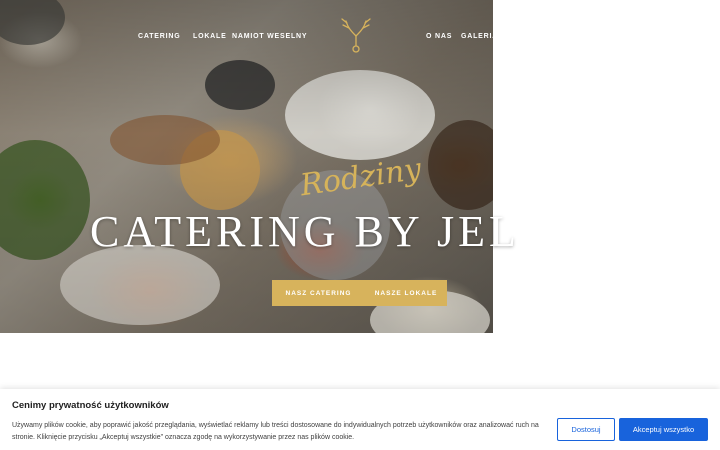 Image resolution: width=720 pixels, height=450 pixels. Describe the element at coordinates (439, 36) in the screenshot. I see `nav-item-o-nas: O NAS` at that location.